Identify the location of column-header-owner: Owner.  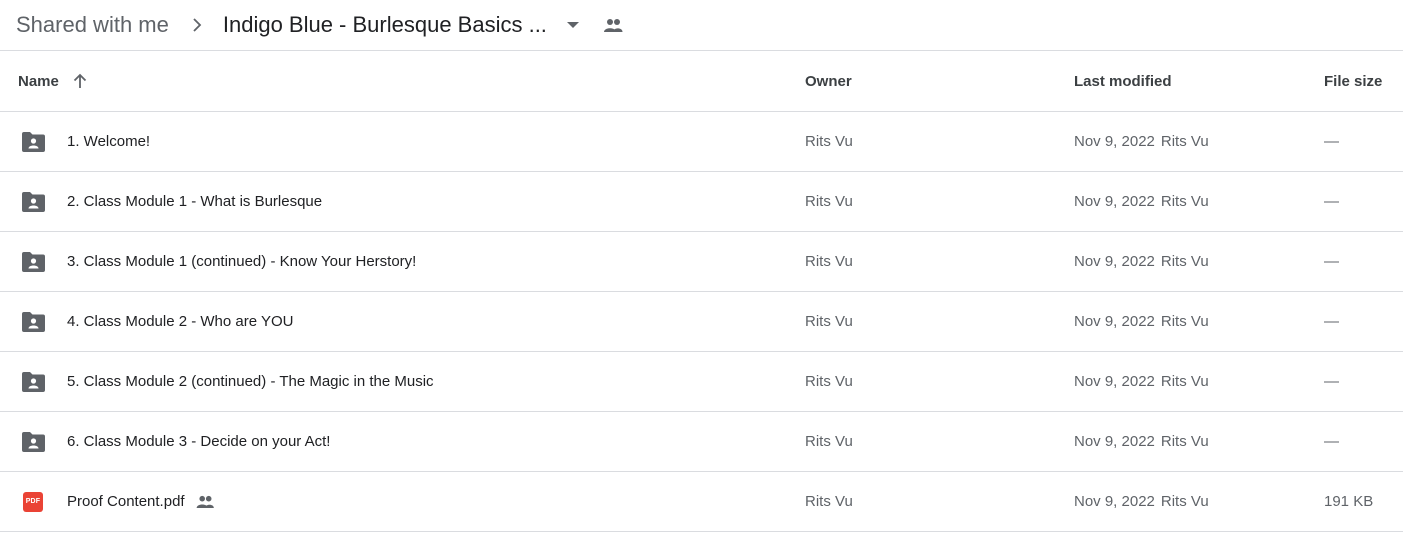
(828, 81).